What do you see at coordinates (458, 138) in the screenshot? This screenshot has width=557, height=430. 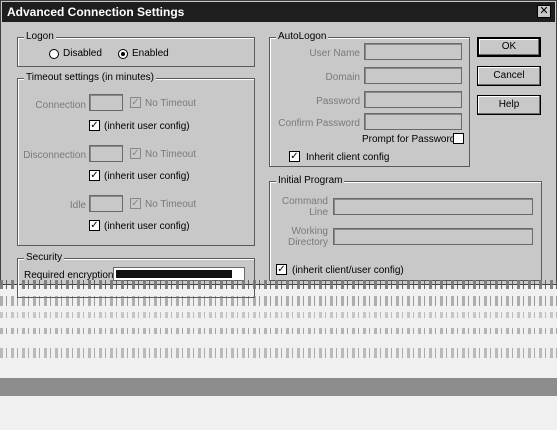 I see `prompt-password-checkbox` at bounding box center [458, 138].